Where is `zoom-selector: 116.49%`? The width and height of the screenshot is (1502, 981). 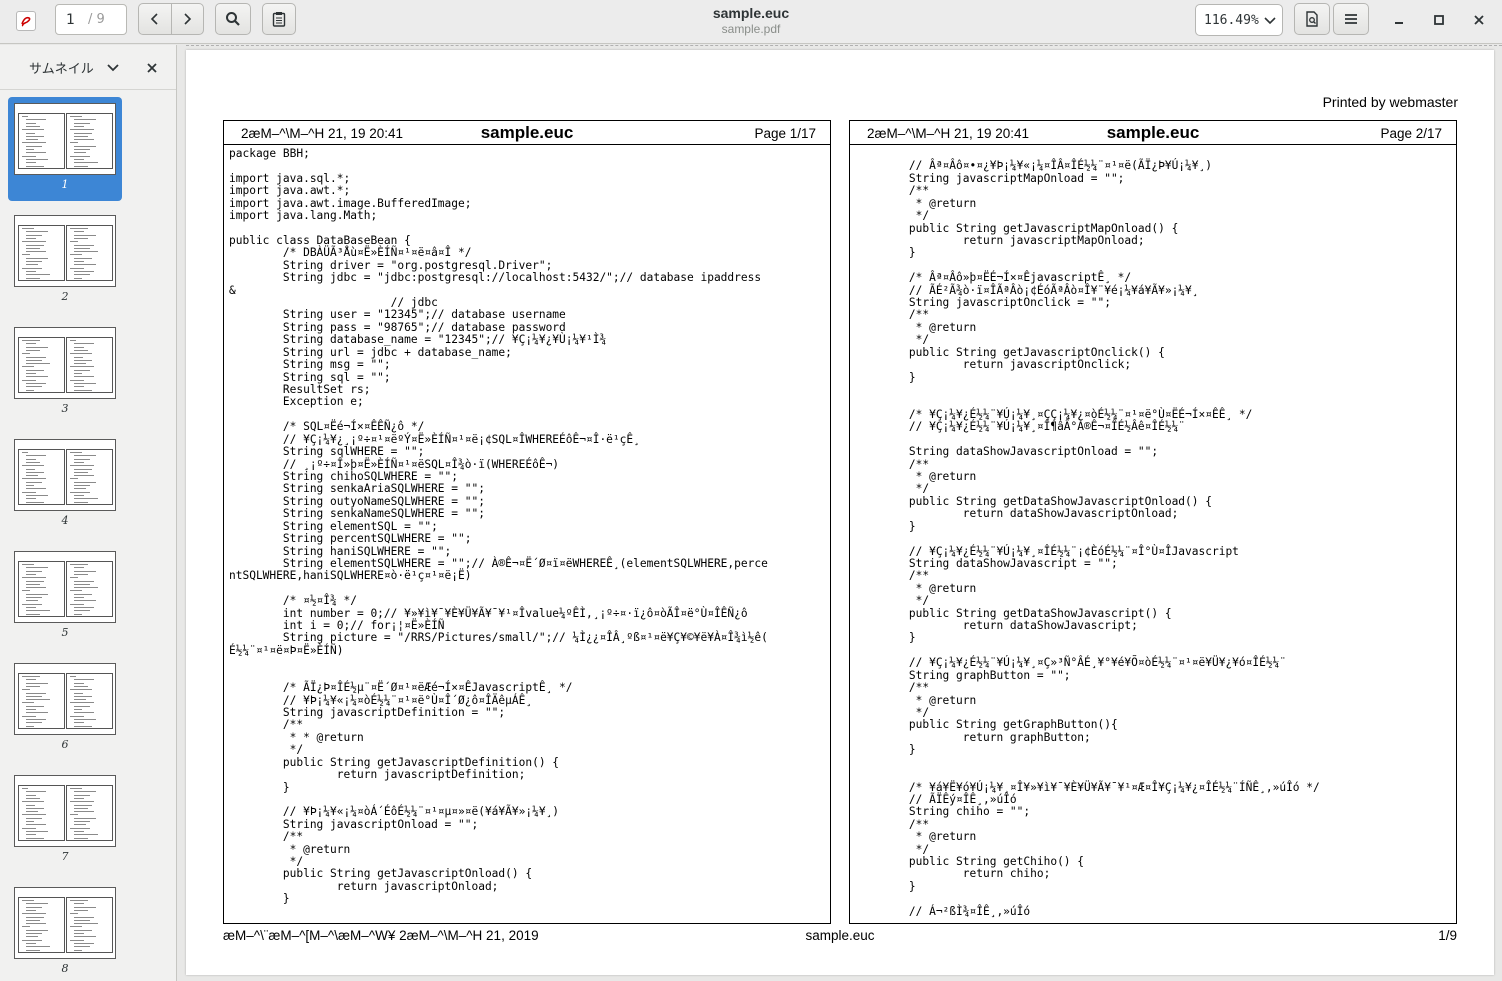 zoom-selector: 116.49% is located at coordinates (1239, 20).